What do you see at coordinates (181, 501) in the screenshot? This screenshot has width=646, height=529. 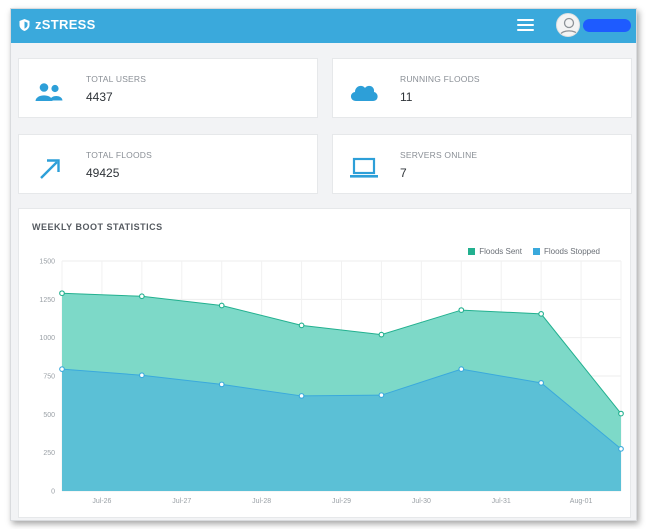 I see `x-tick-label: Jul-27` at bounding box center [181, 501].